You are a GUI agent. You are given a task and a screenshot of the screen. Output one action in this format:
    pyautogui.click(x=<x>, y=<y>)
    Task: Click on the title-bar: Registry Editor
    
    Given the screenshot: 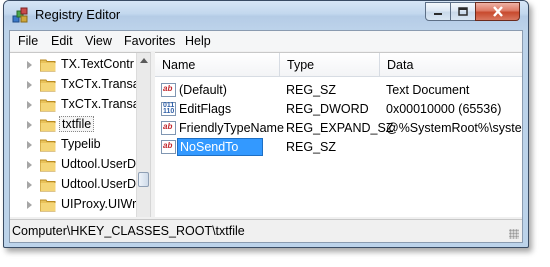 What is the action you would take?
    pyautogui.click(x=266, y=15)
    